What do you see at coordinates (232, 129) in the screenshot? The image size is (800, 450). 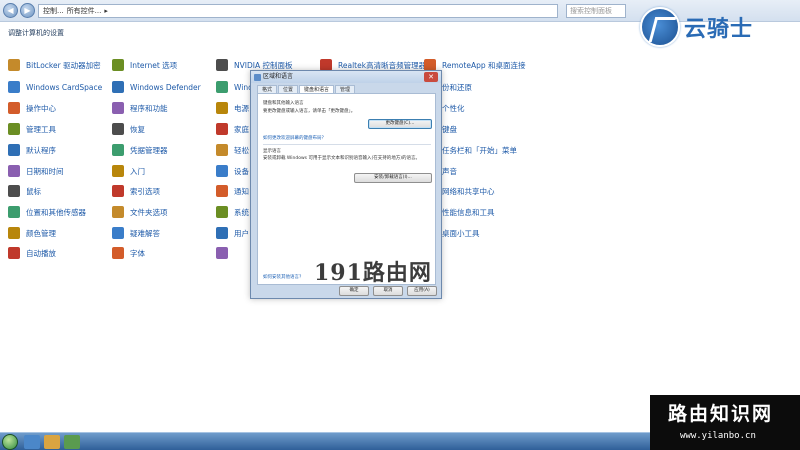 I see `control-panel-item: 家庭` at bounding box center [232, 129].